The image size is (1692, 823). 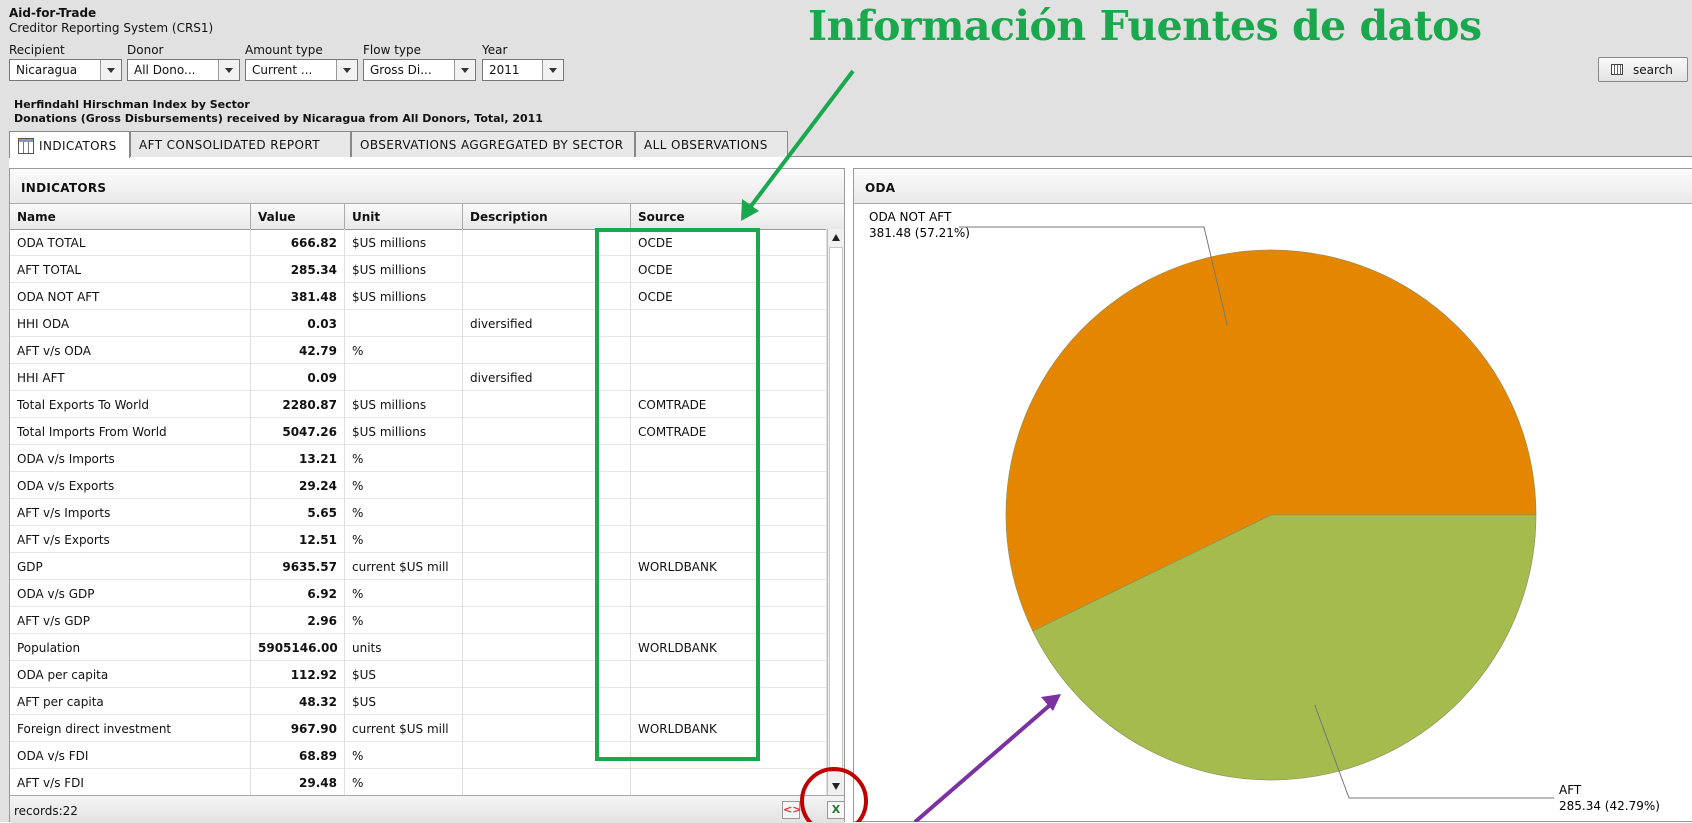 I want to click on cell-value: 0.03, so click(x=298, y=323).